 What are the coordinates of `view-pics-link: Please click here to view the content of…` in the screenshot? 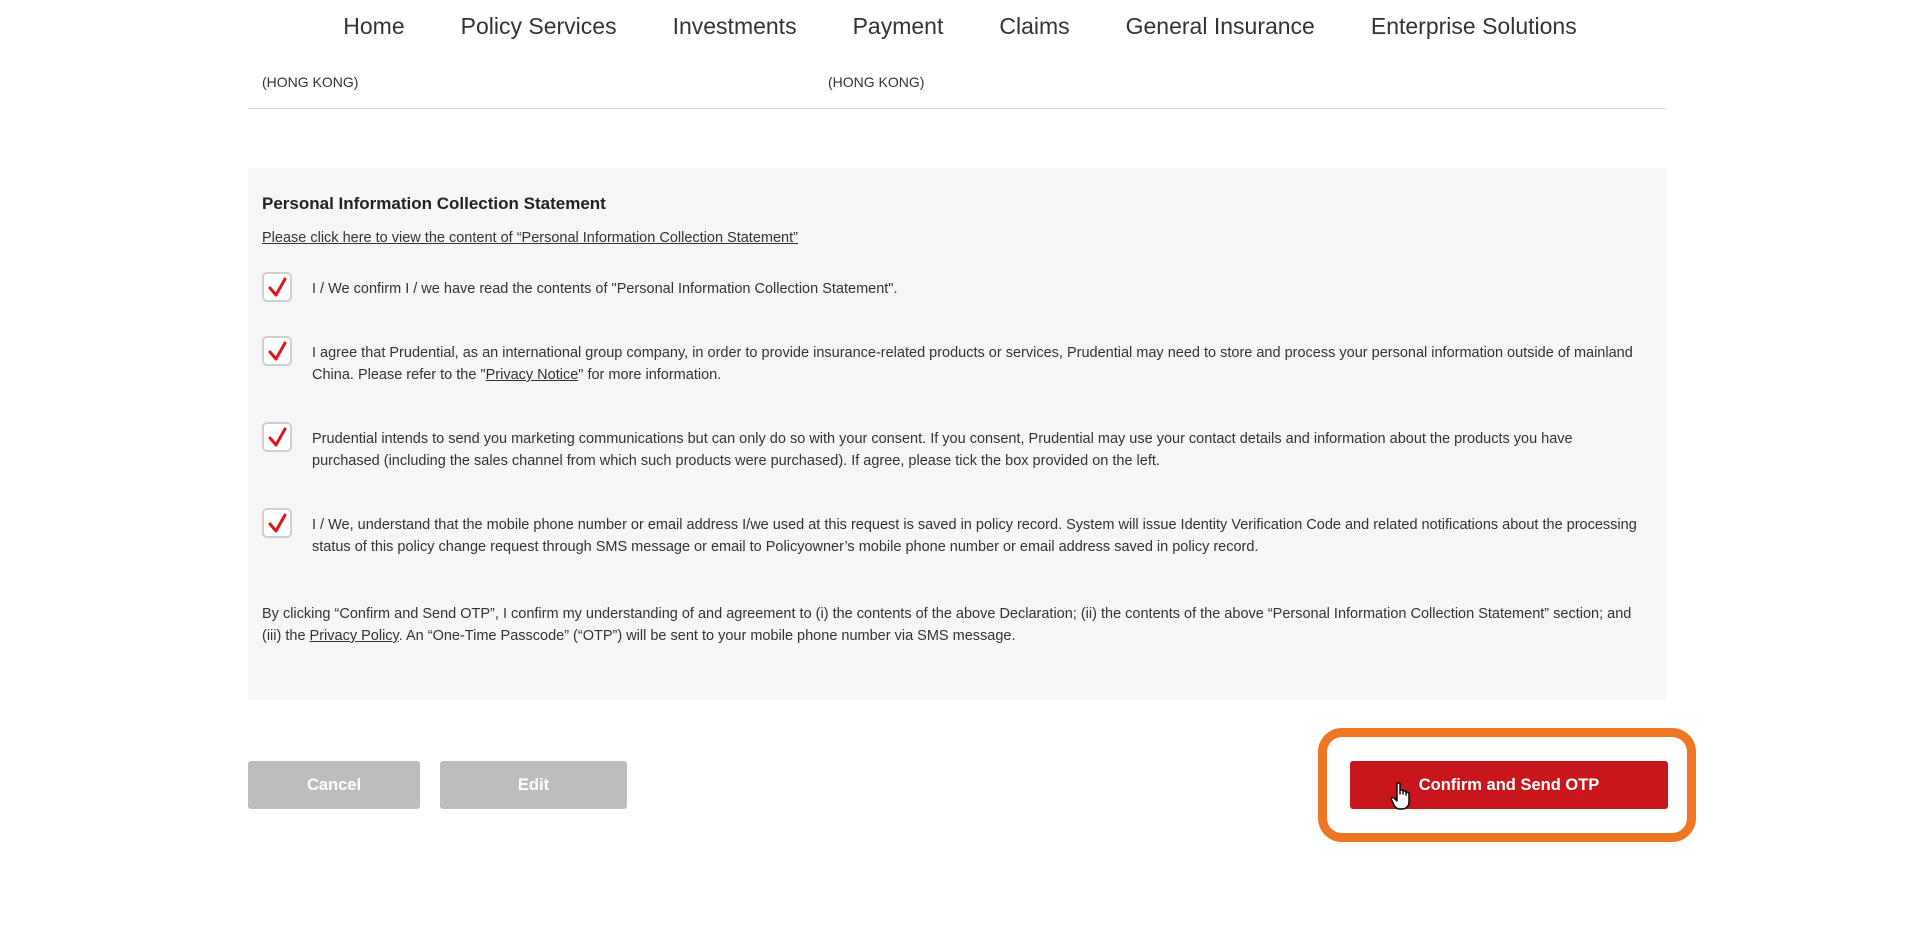 It's located at (530, 238).